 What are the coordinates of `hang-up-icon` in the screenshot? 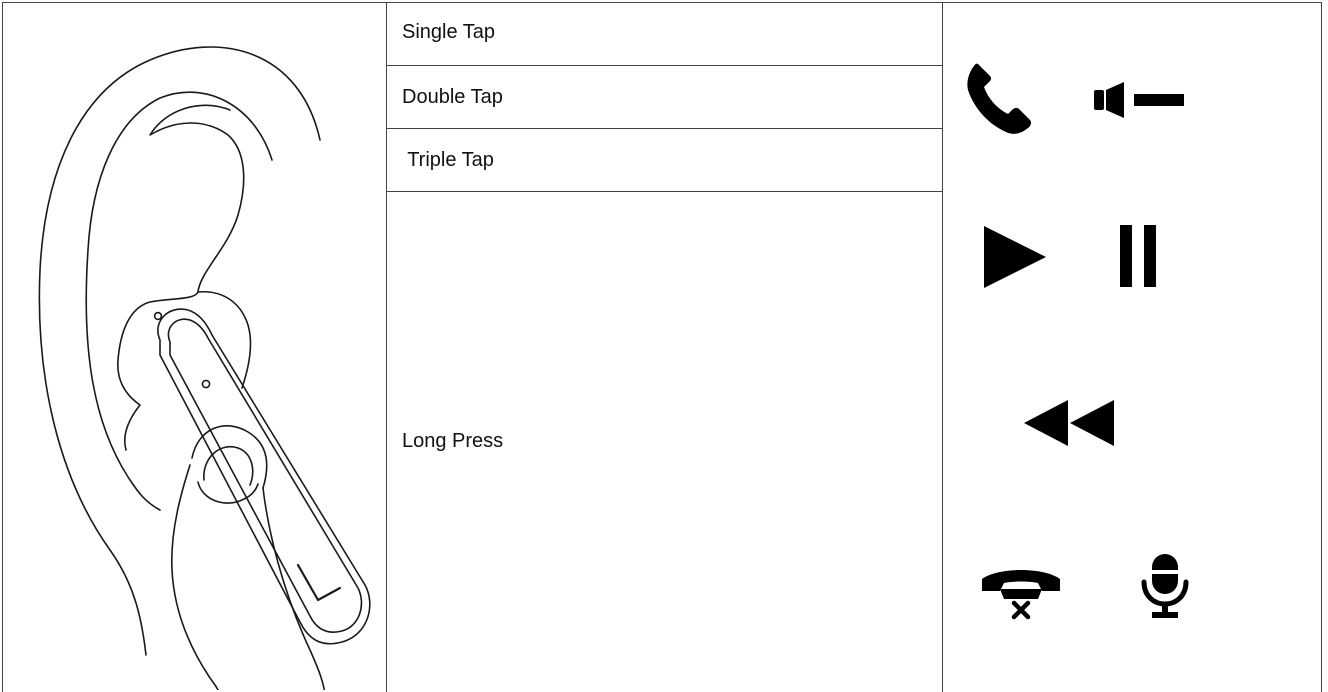 It's located at (1021, 595).